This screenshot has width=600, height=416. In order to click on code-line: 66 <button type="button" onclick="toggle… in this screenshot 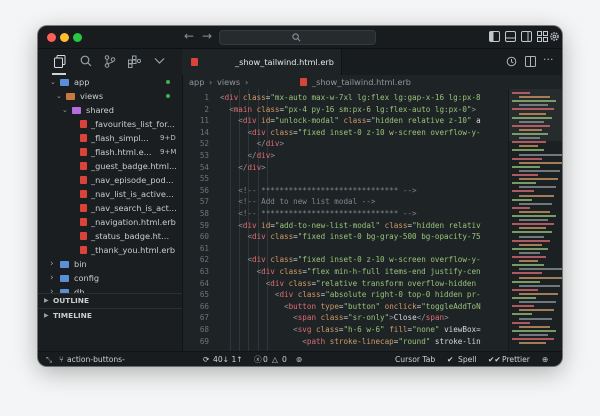, I will do `click(345, 306)`.